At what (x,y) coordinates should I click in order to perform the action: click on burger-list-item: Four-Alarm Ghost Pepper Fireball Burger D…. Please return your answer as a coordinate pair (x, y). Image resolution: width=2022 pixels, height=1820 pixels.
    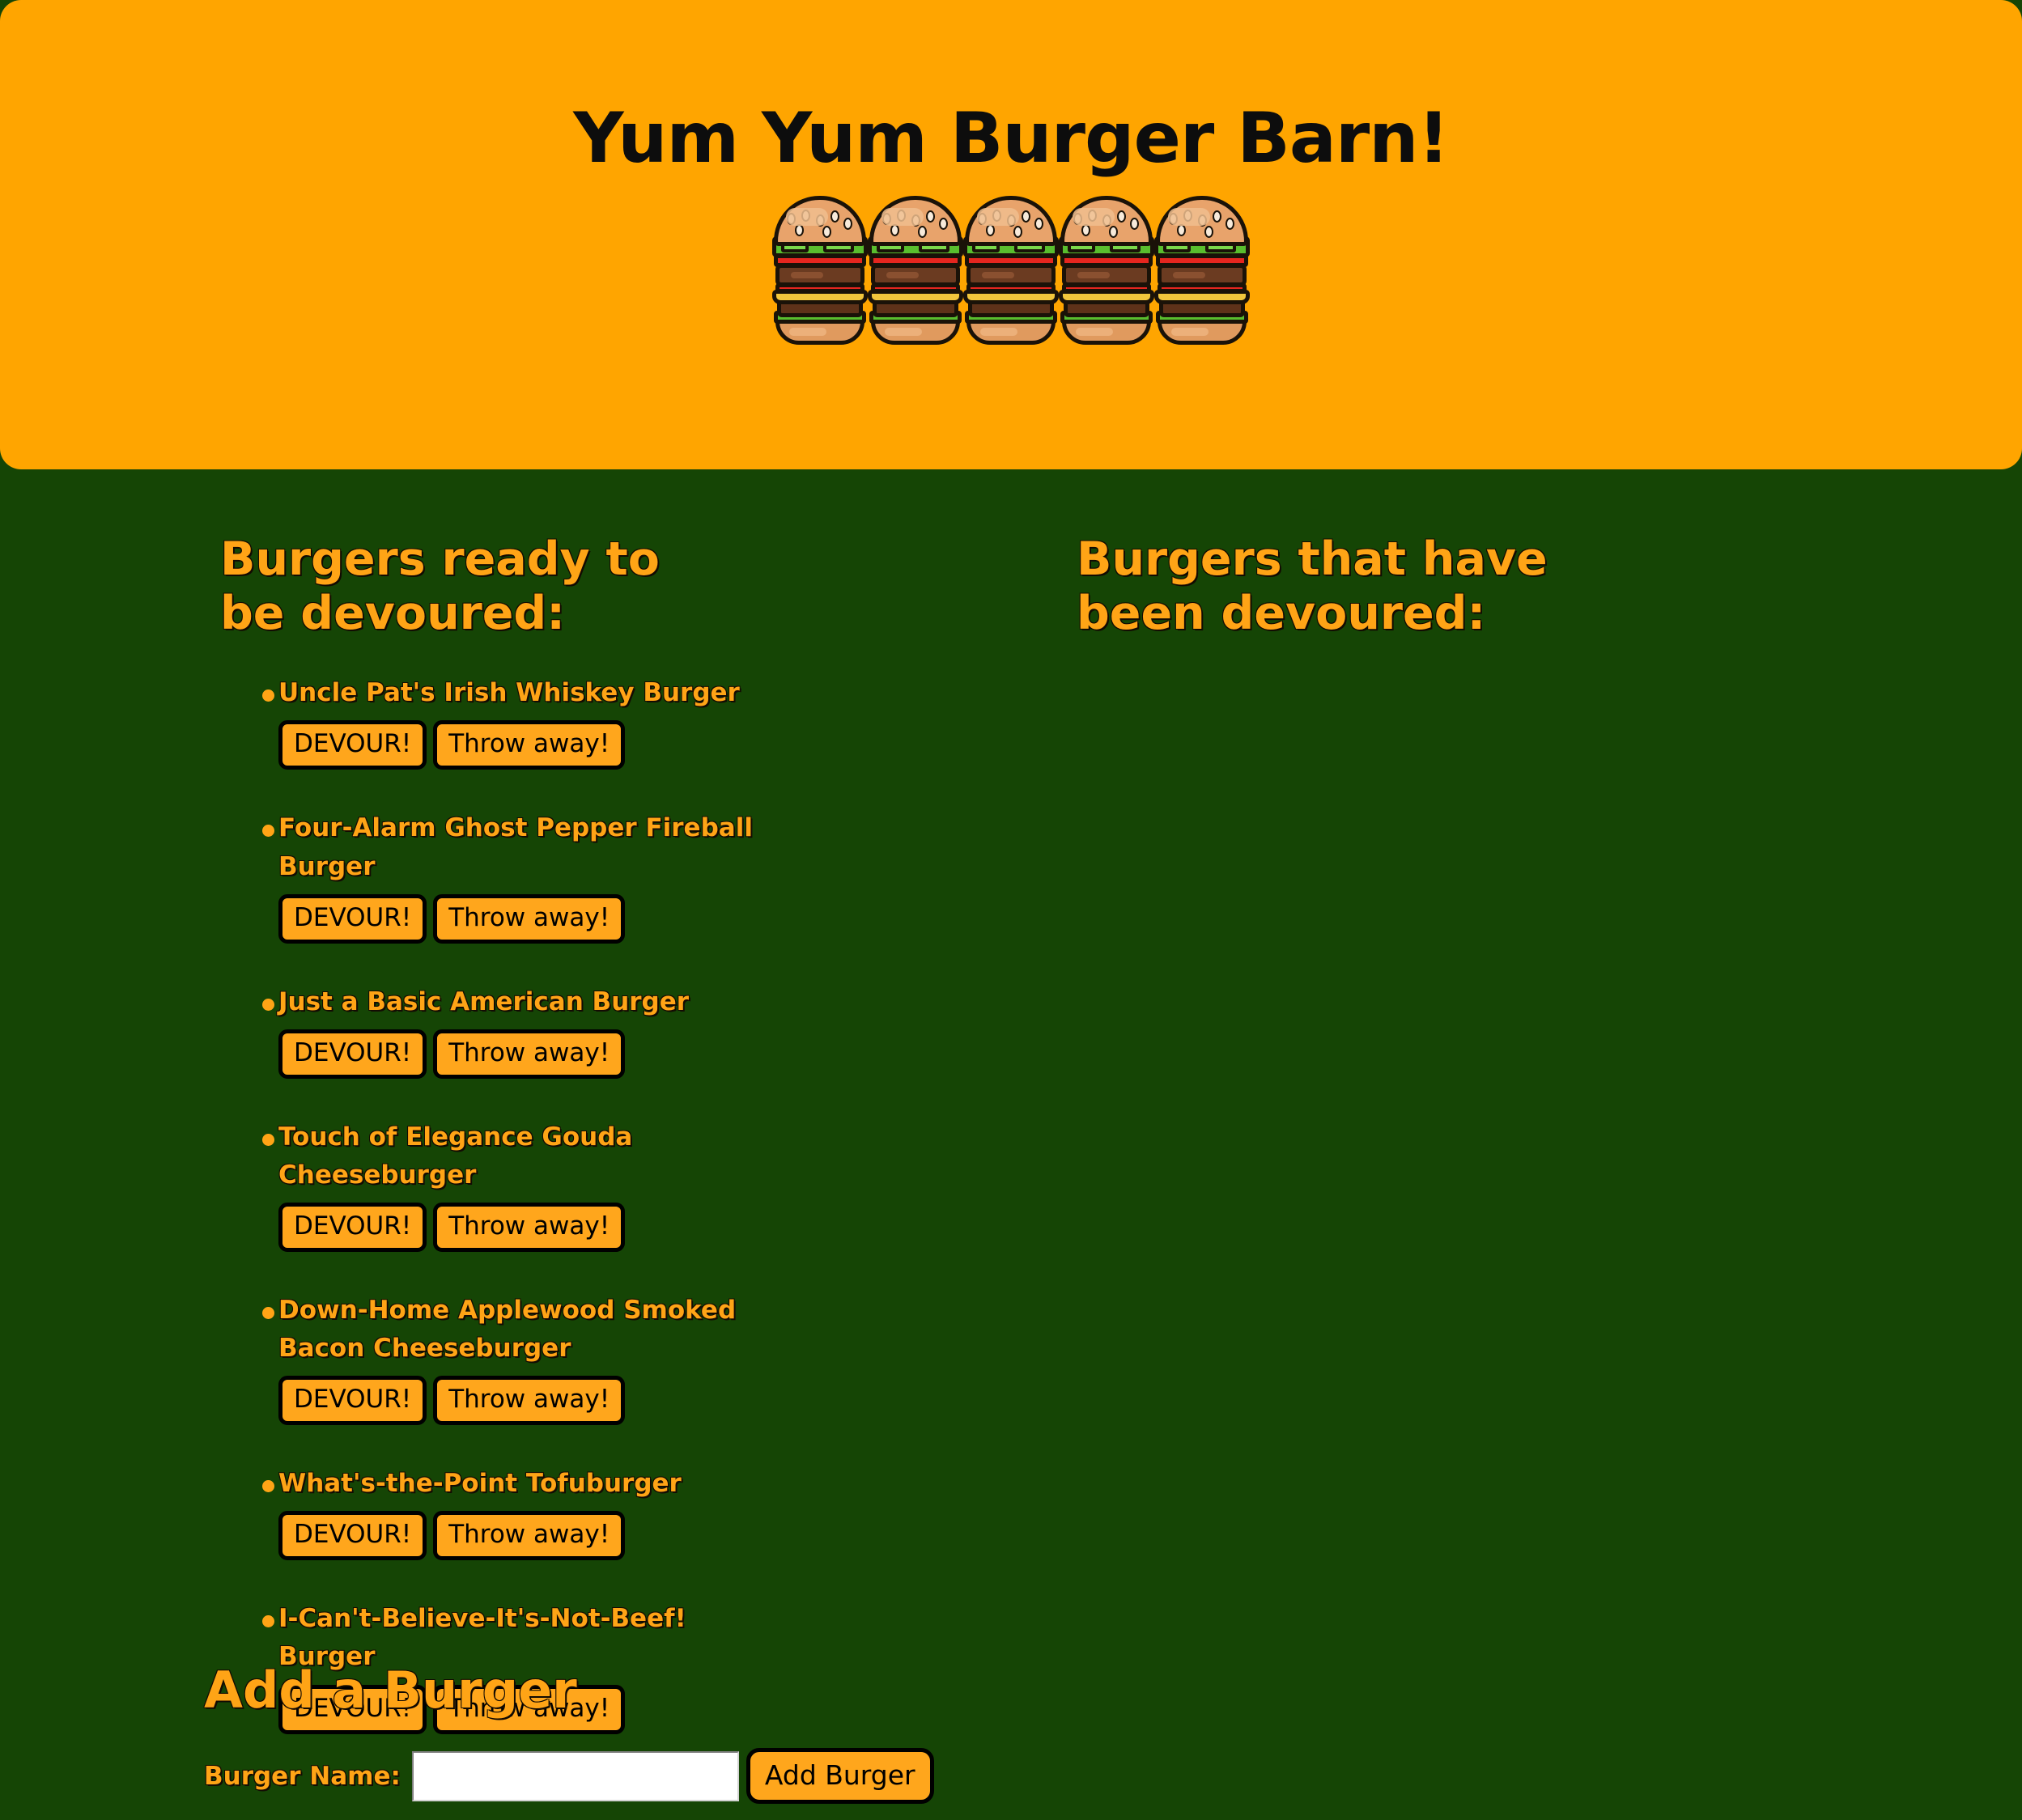
    Looking at the image, I should click on (580, 877).